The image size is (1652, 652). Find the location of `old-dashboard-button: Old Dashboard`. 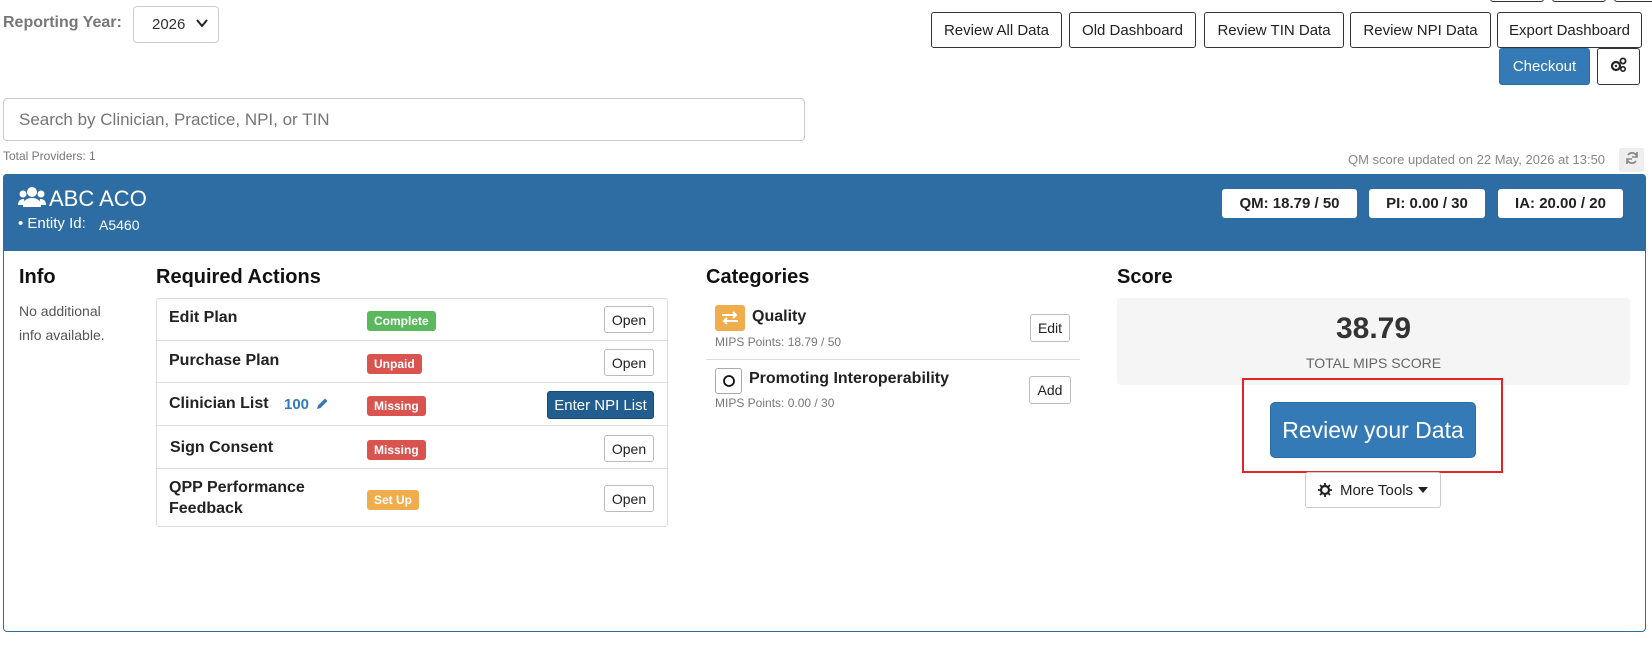

old-dashboard-button: Old Dashboard is located at coordinates (1132, 30).